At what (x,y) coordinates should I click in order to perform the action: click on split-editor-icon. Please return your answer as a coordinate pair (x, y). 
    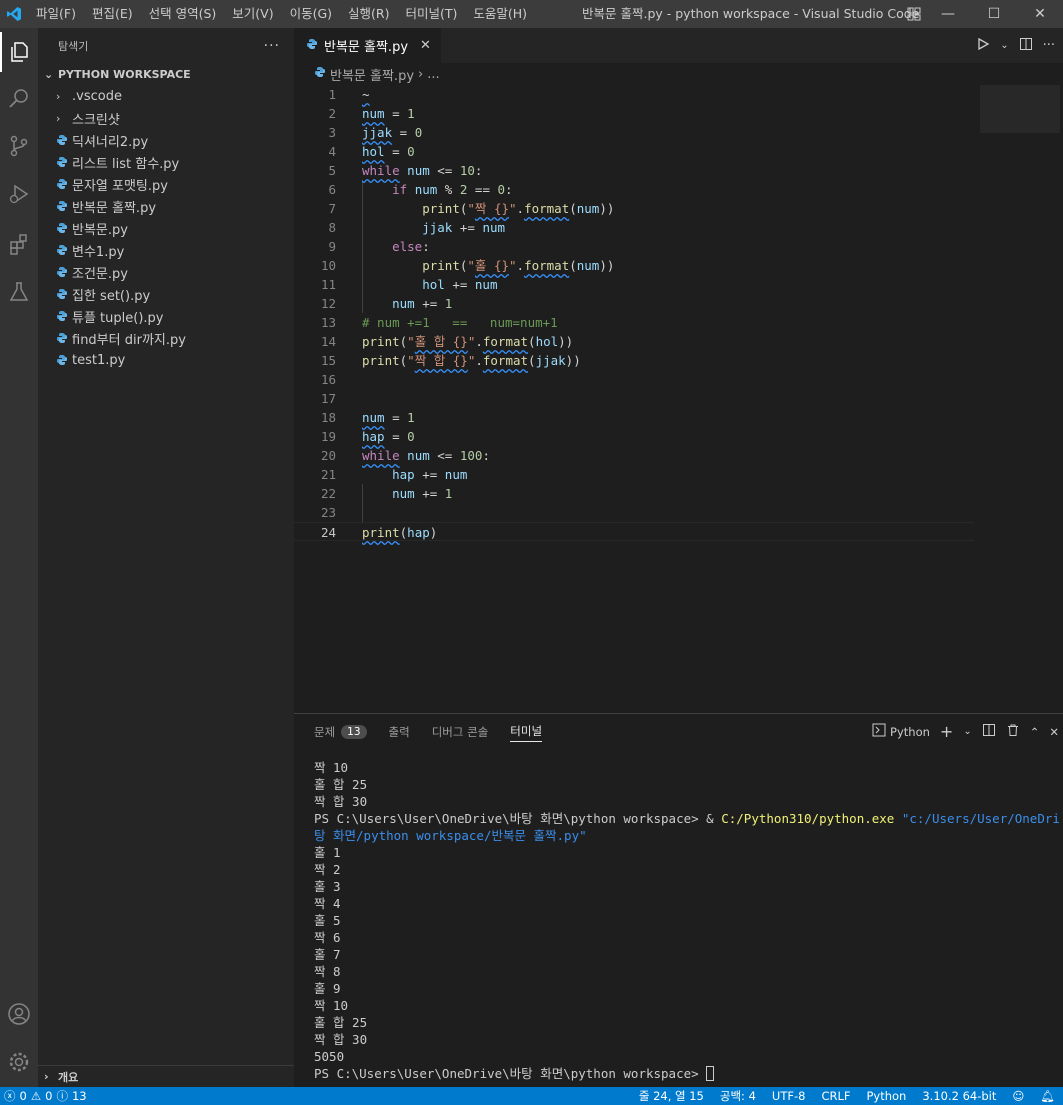
    Looking at the image, I should click on (1026, 46).